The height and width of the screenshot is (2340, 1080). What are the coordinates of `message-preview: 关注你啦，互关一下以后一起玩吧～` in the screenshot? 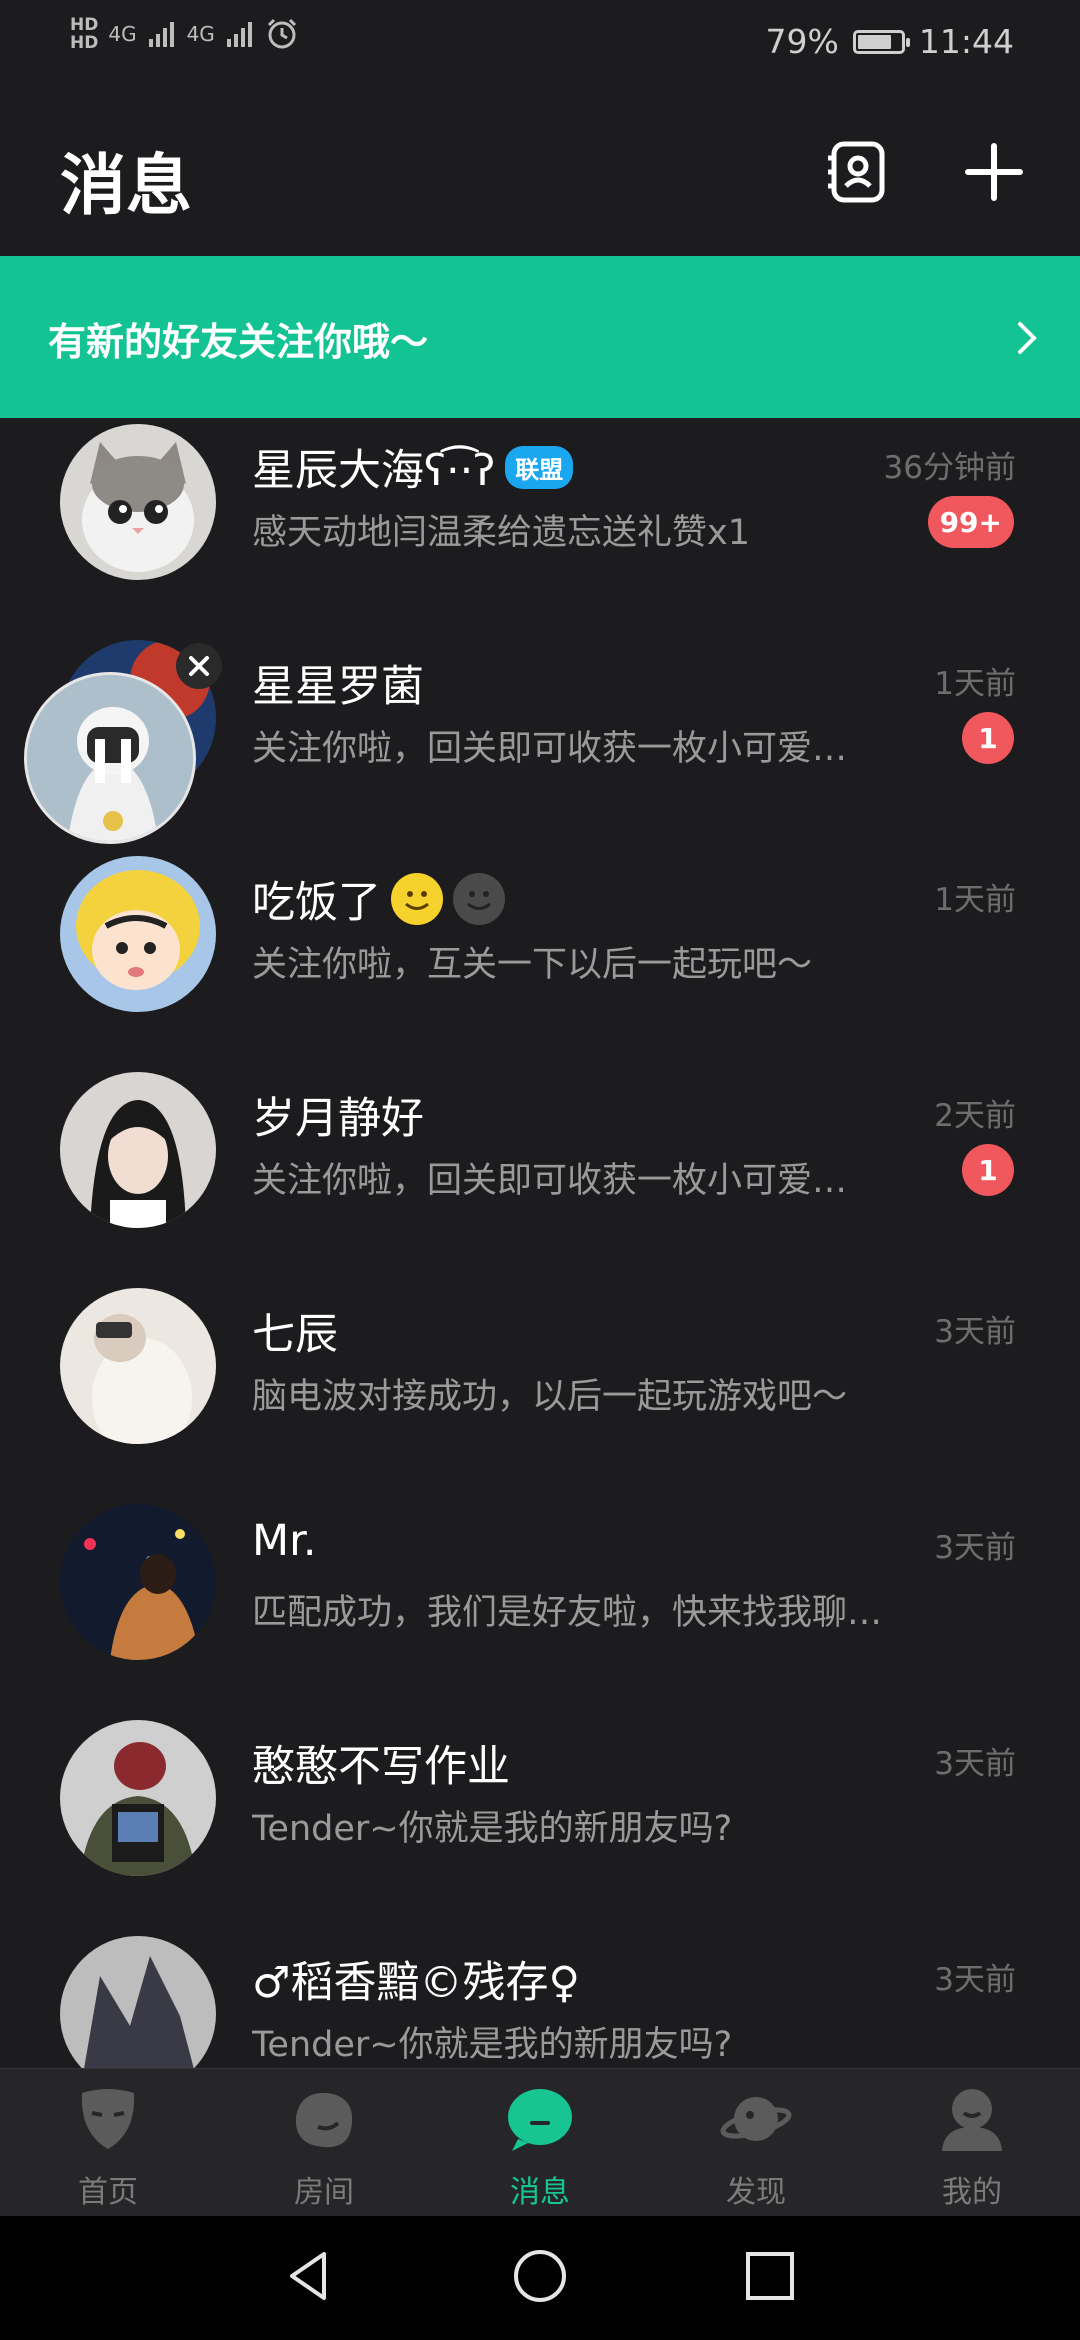 It's located at (532, 965).